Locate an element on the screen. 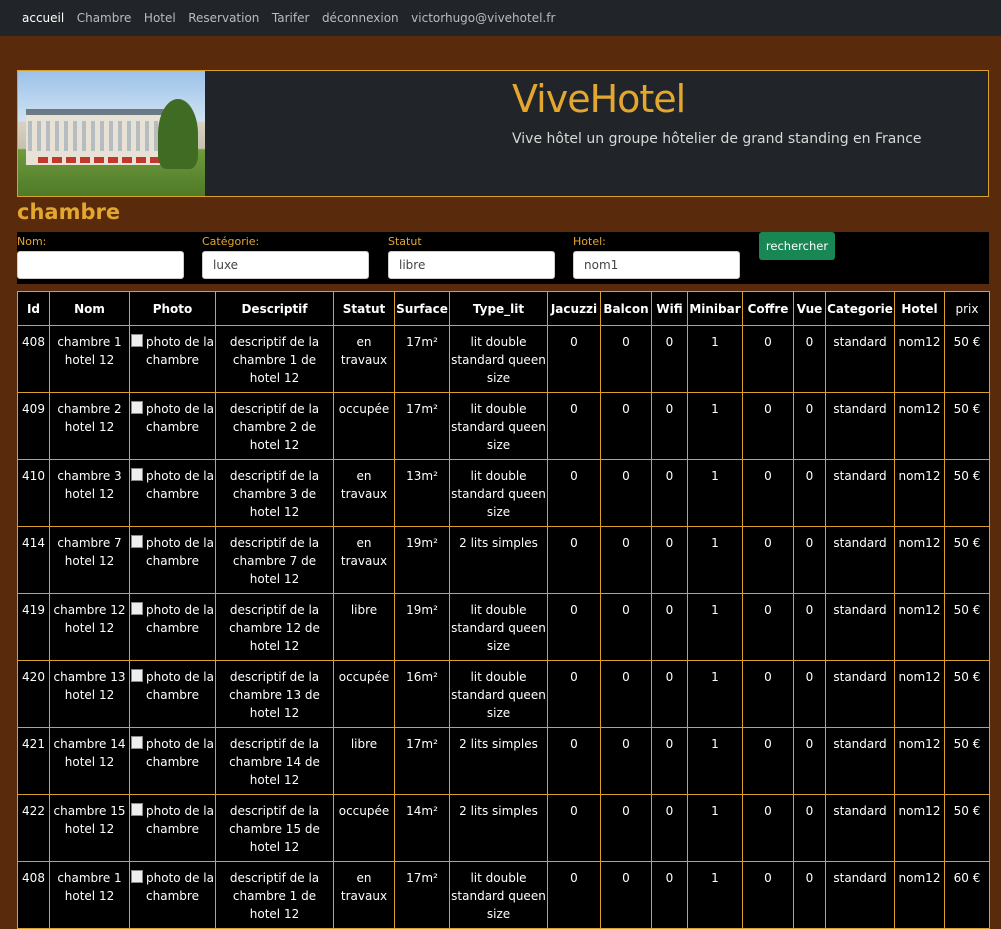  col-header-surface: Surface is located at coordinates (422, 308).